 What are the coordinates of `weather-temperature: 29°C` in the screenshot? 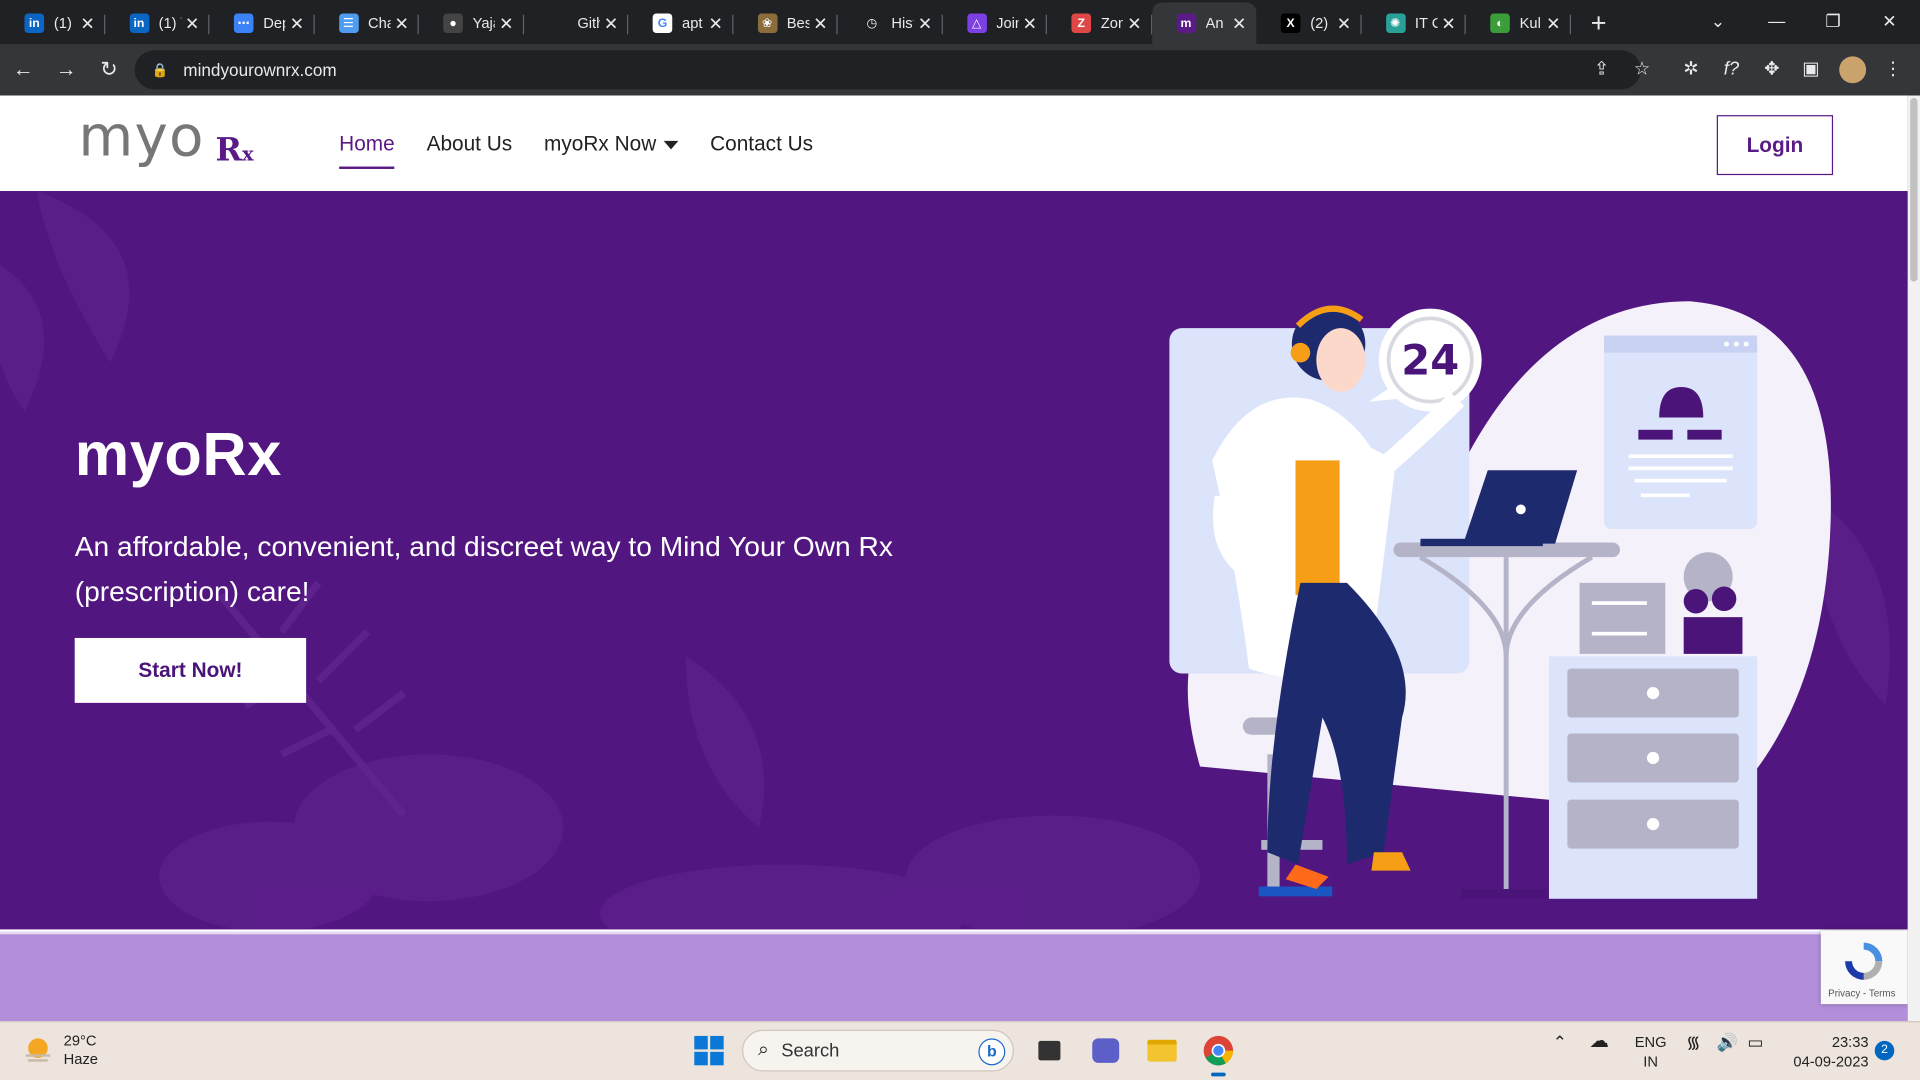 It's located at (80, 1041).